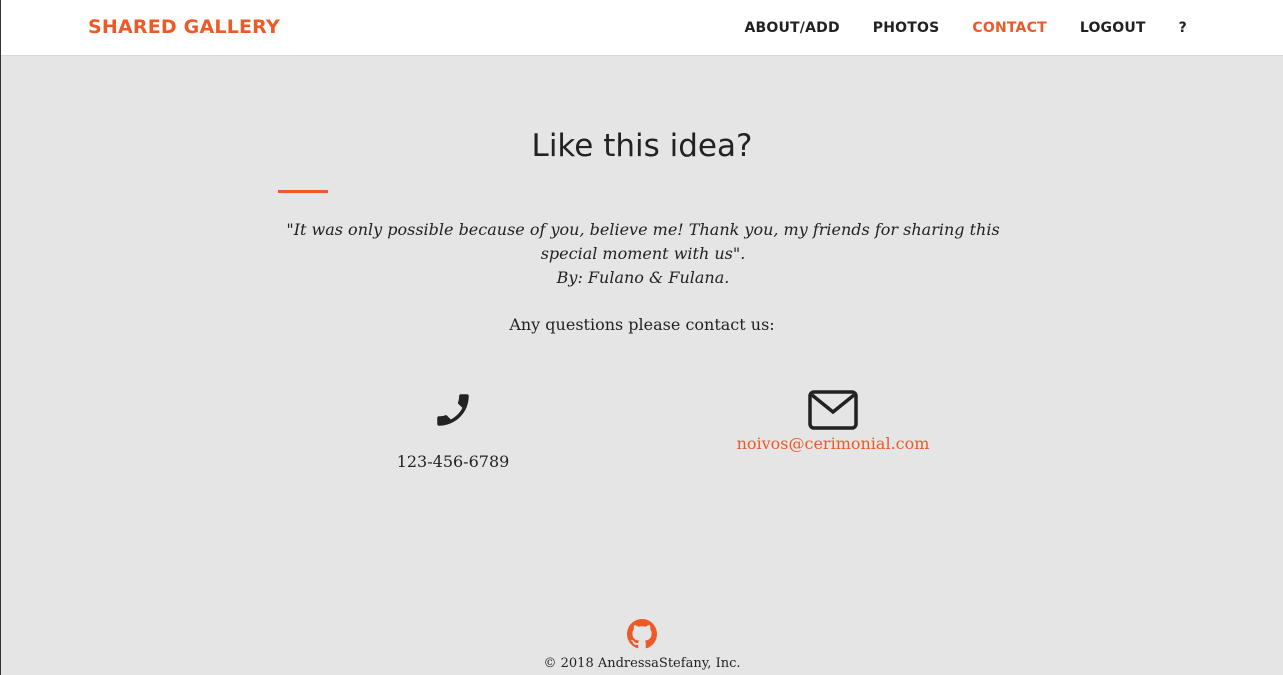 The width and height of the screenshot is (1283, 675). What do you see at coordinates (642, 663) in the screenshot?
I see `copyright-text: © 2018 AndressaStefany, Inc.` at bounding box center [642, 663].